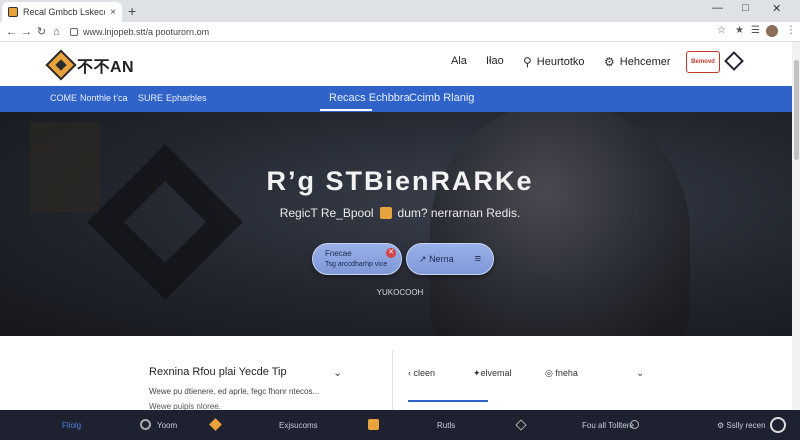 Image resolution: width=800 pixels, height=440 pixels. I want to click on back-button: ←, so click(11, 32).